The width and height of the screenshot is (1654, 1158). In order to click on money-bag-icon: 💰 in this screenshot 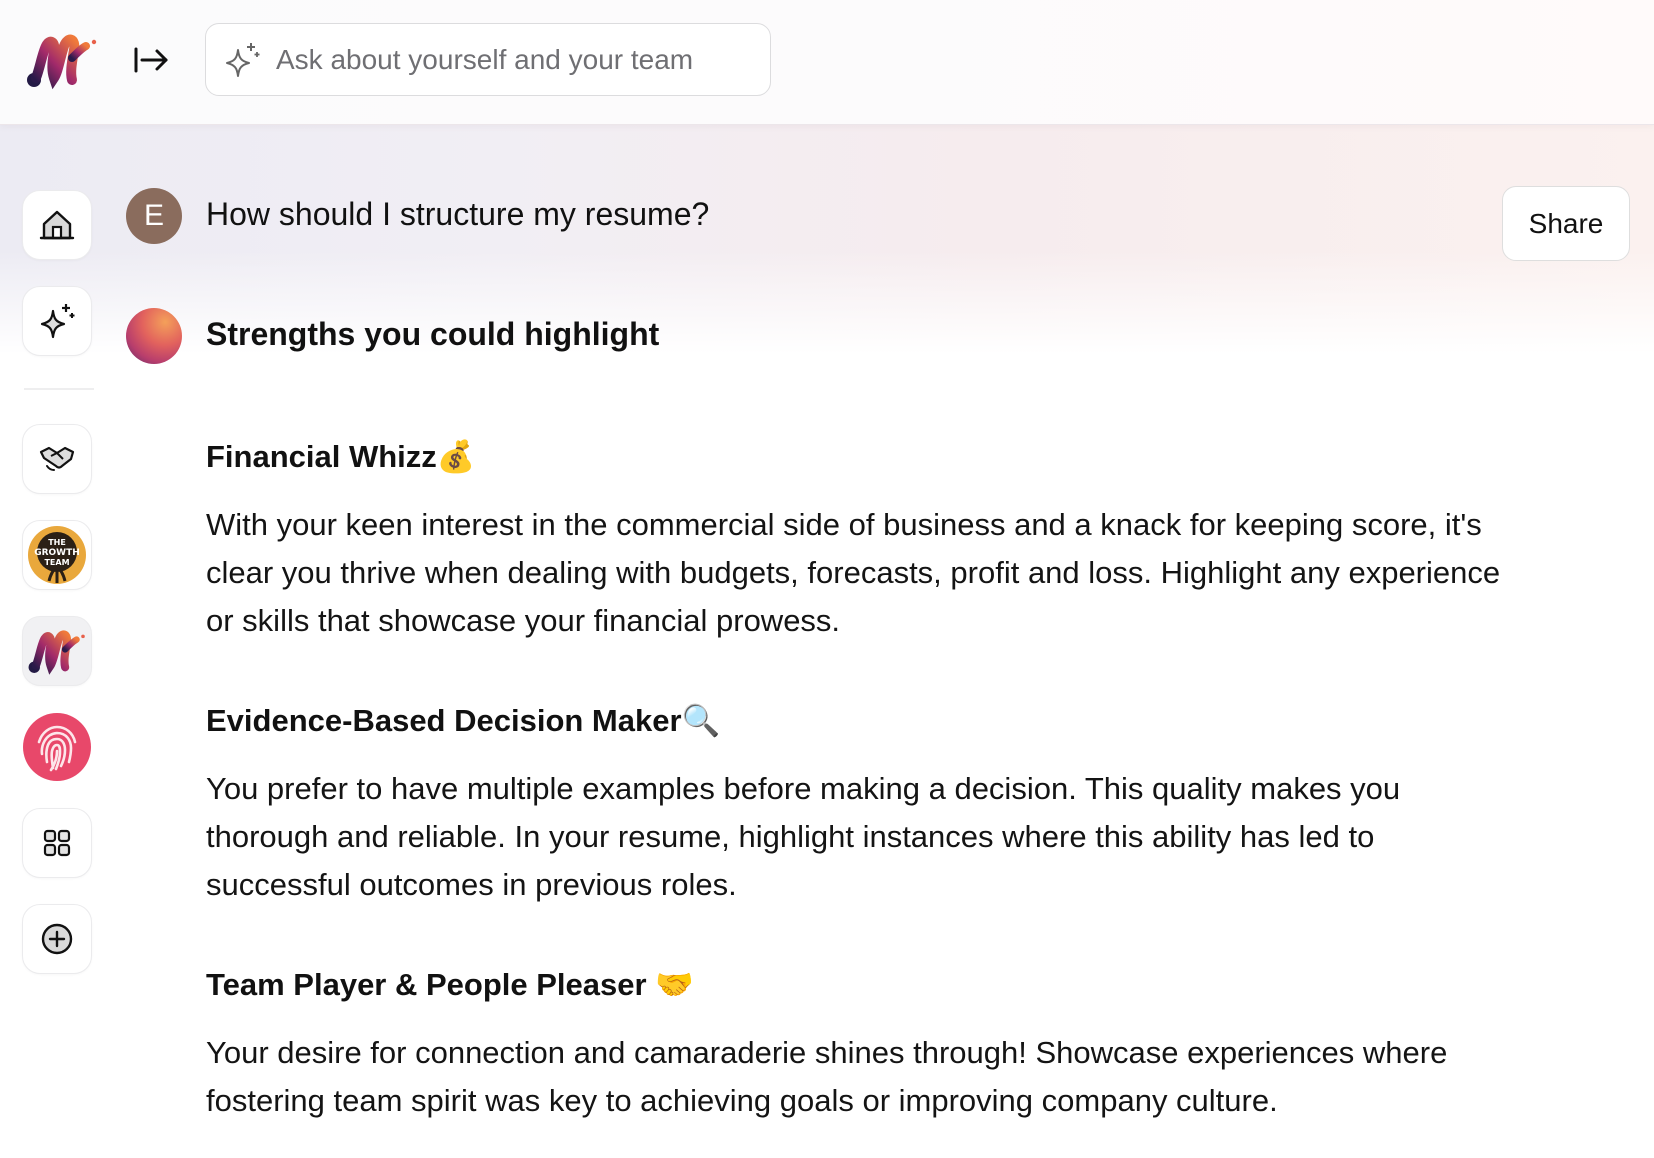, I will do `click(456, 456)`.